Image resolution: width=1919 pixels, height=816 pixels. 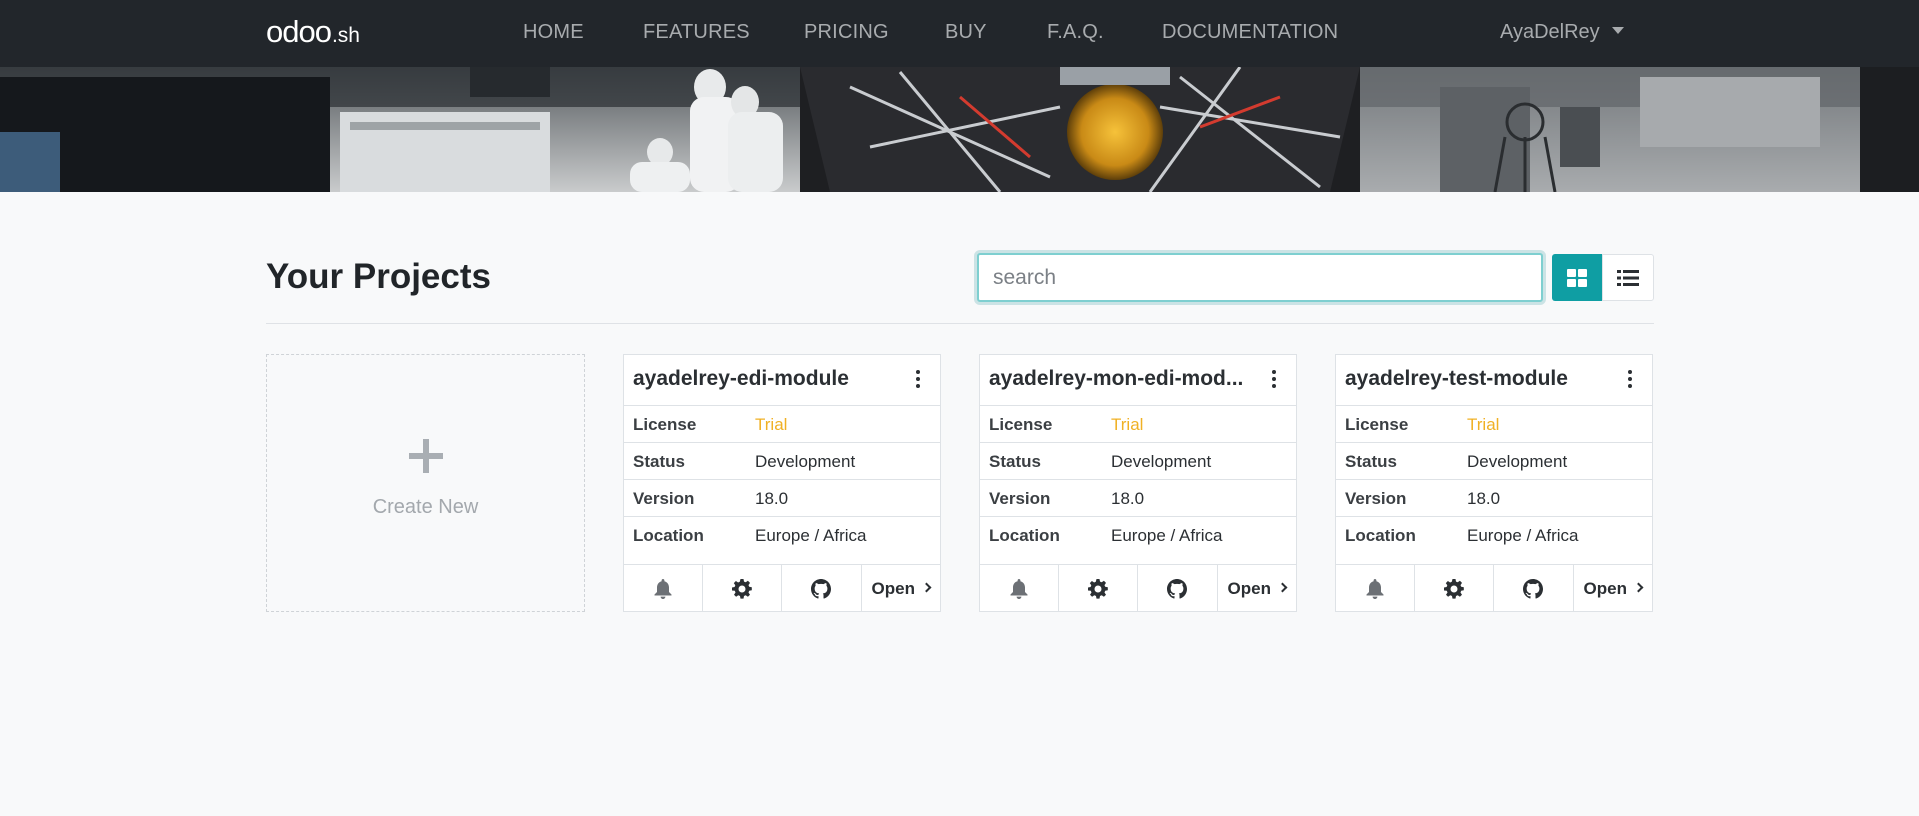 What do you see at coordinates (1617, 31) in the screenshot?
I see `caret-down-icon` at bounding box center [1617, 31].